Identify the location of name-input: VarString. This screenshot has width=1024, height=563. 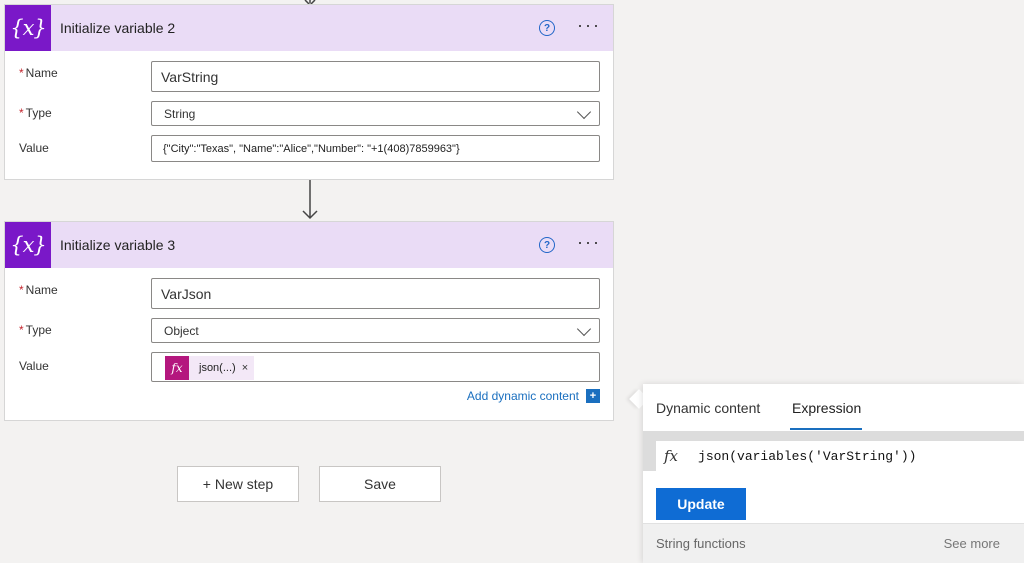
(375, 76).